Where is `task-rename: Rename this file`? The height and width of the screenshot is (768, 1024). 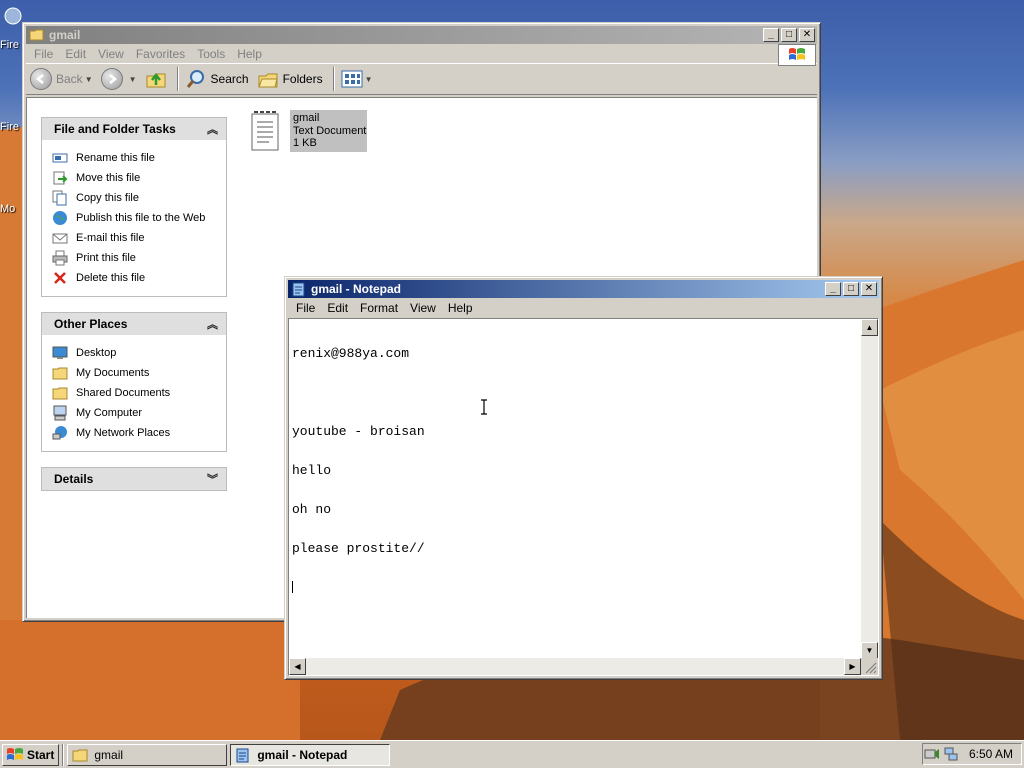
task-rename: Rename this file is located at coordinates (139, 158).